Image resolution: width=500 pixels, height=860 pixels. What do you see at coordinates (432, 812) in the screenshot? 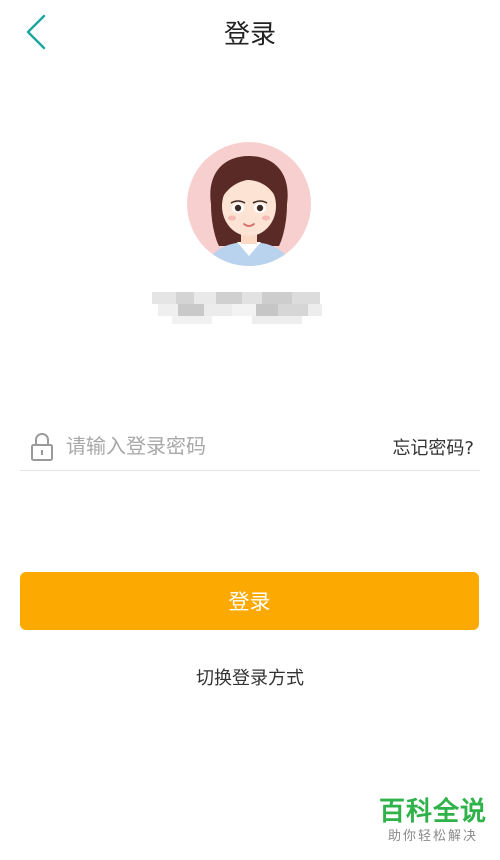
I see `watermark-title: 百科全说` at bounding box center [432, 812].